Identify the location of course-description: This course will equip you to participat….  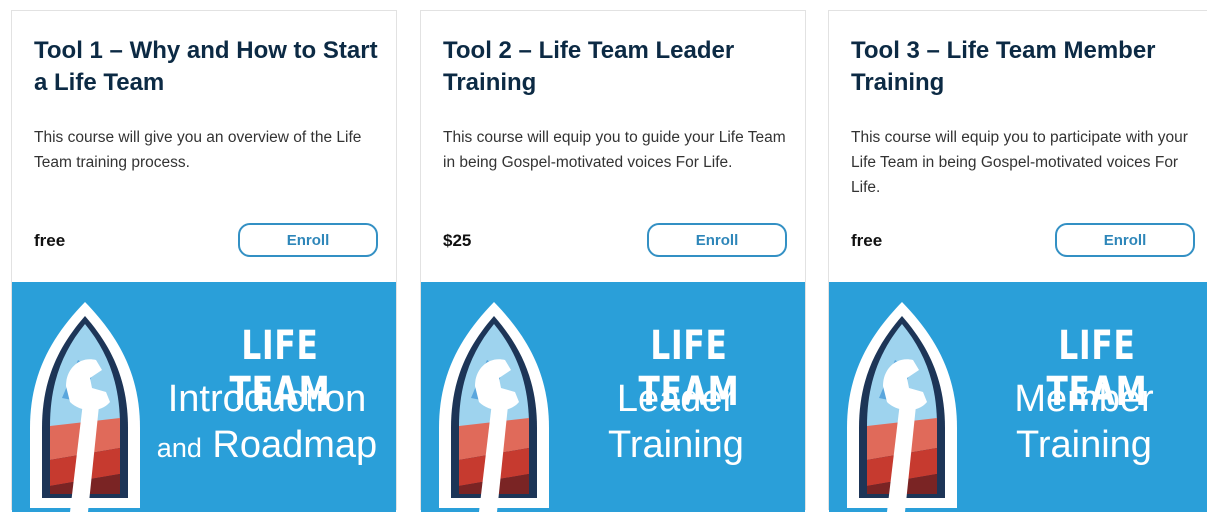
(1019, 162).